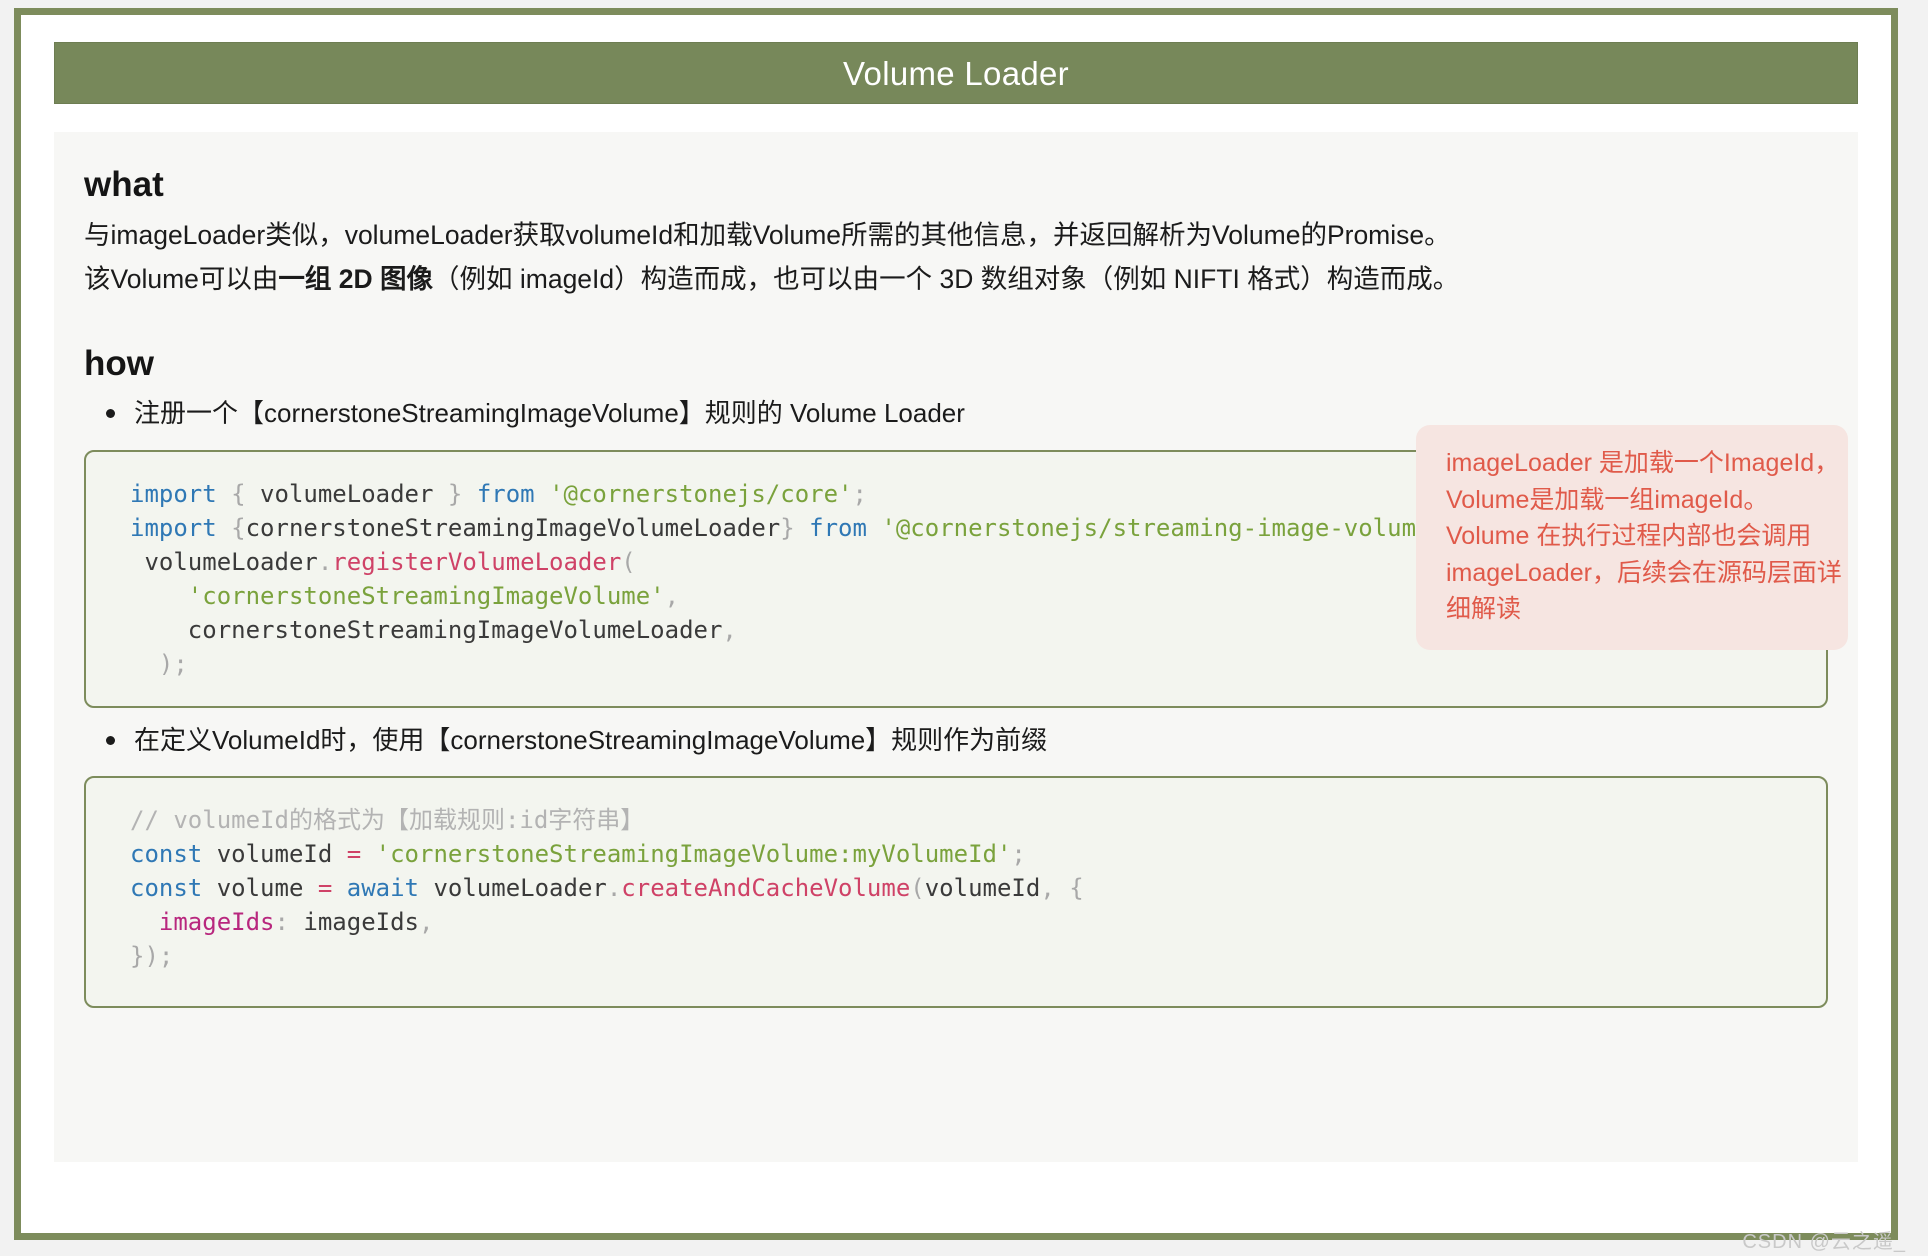 The height and width of the screenshot is (1256, 1928). What do you see at coordinates (1643, 463) in the screenshot?
I see `callout-line: imageLoader 是加载一个ImageId，` at bounding box center [1643, 463].